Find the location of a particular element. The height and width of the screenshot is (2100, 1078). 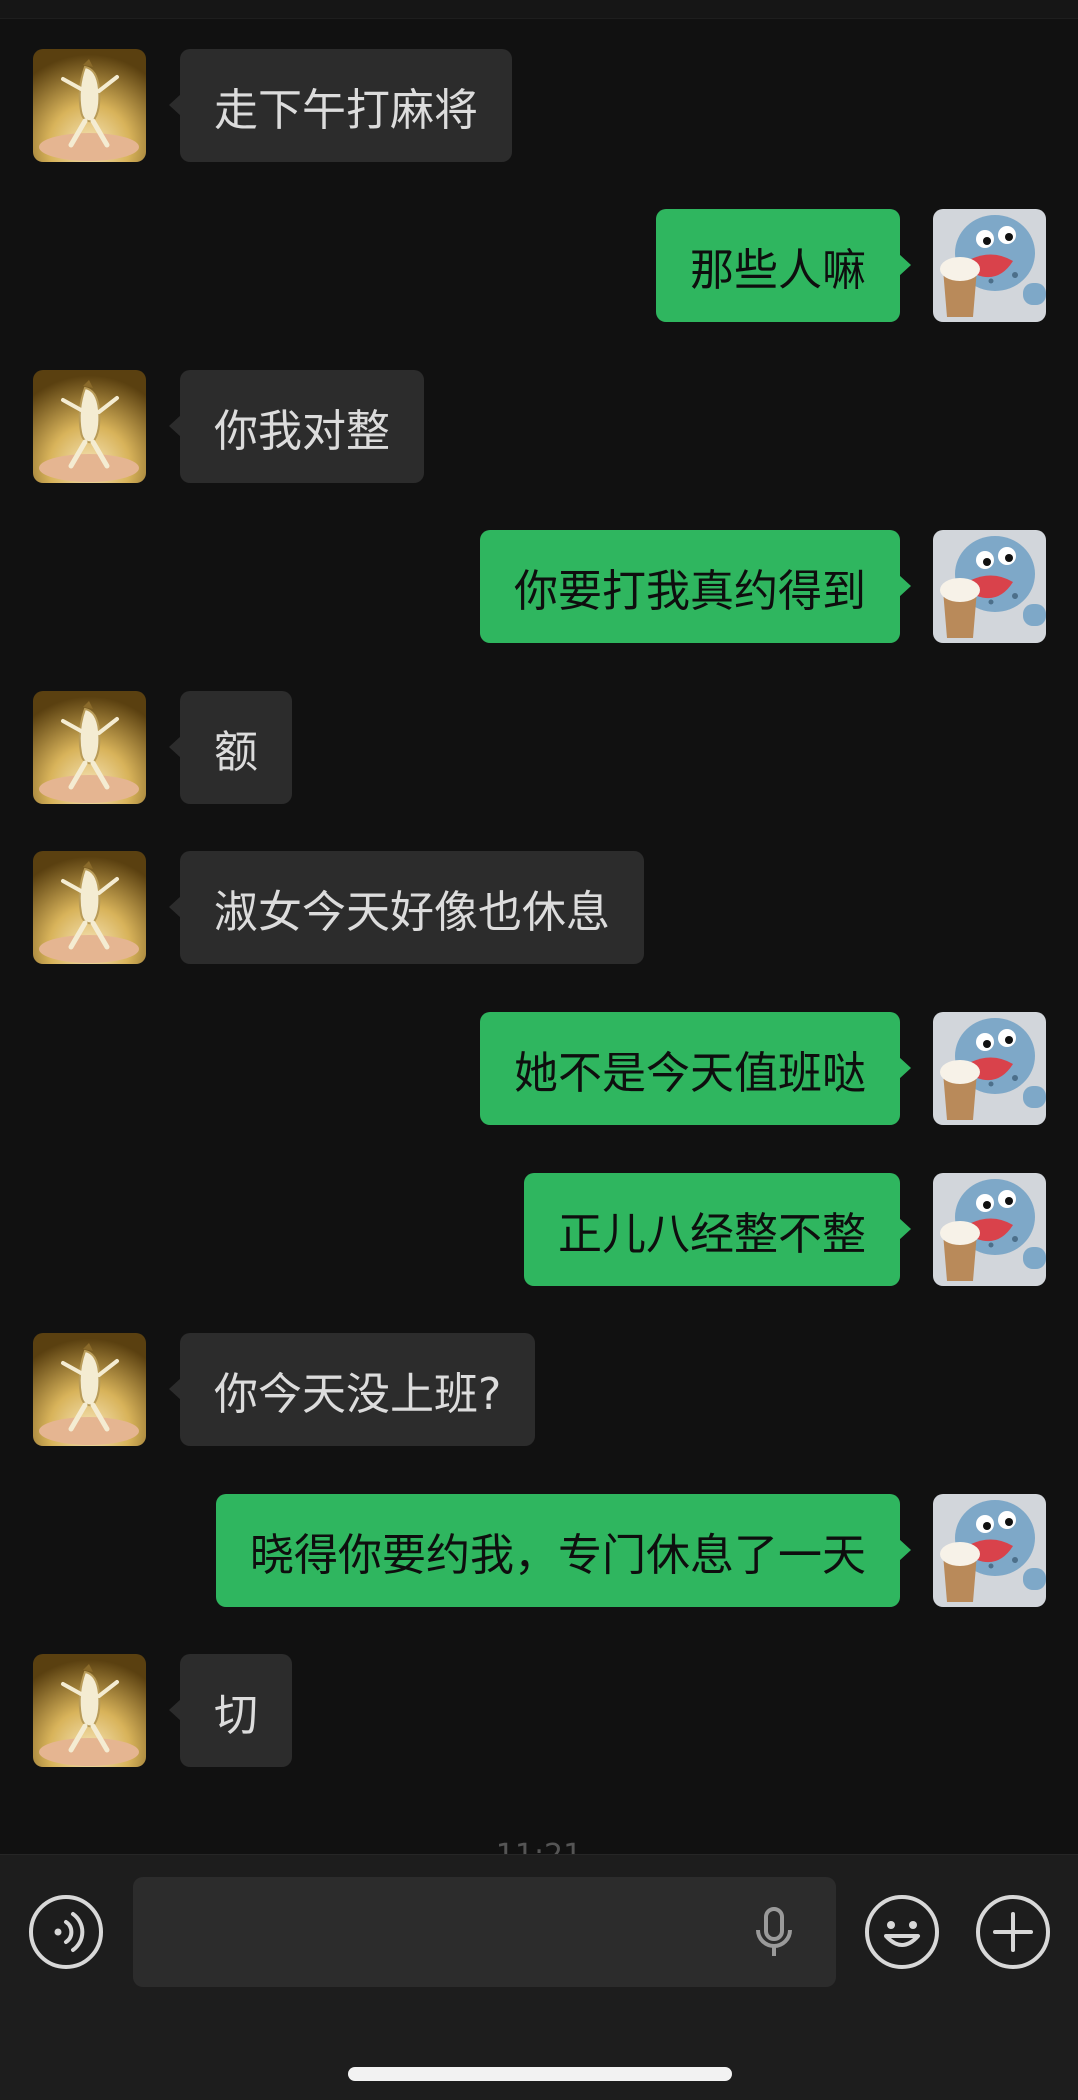

message-row: 你我对整 is located at coordinates (539, 426).